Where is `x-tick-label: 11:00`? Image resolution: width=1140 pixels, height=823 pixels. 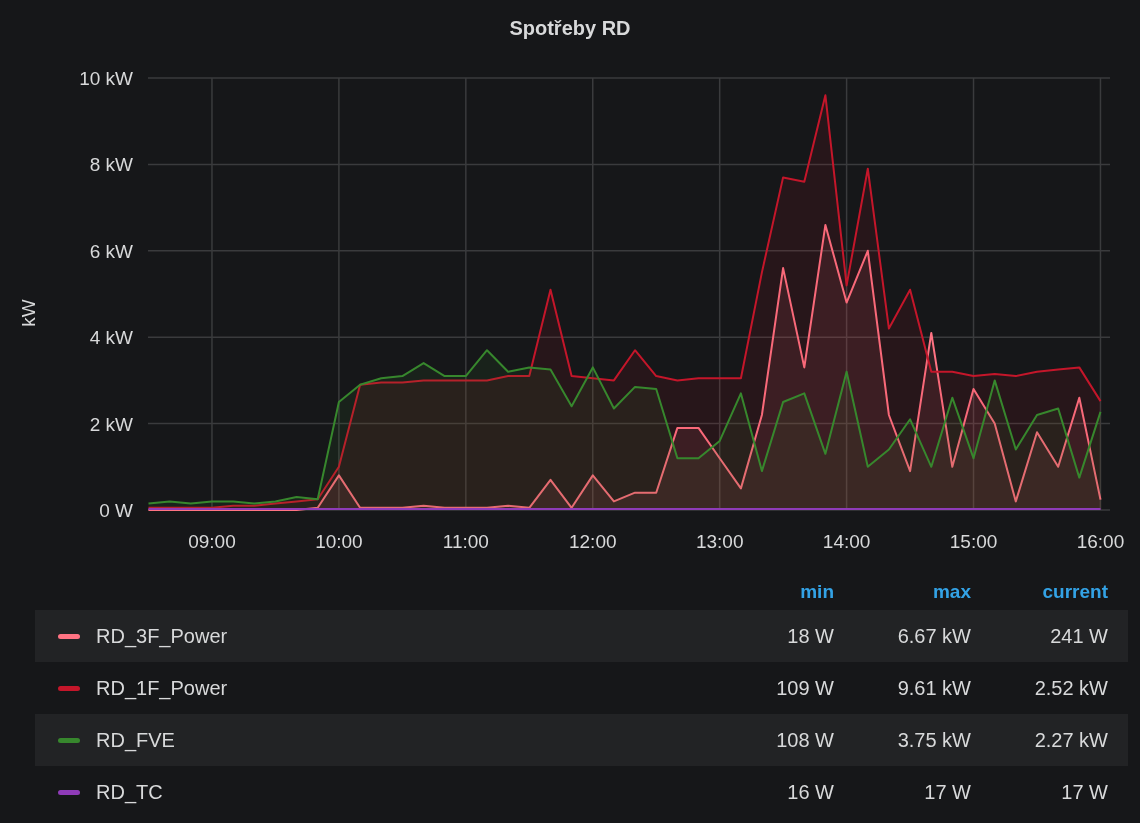 x-tick-label: 11:00 is located at coordinates (465, 541).